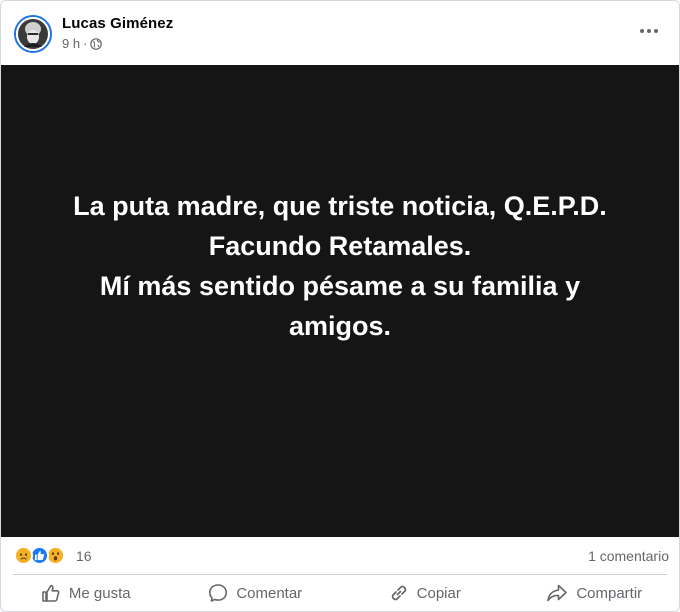 The image size is (680, 612). What do you see at coordinates (649, 31) in the screenshot?
I see `more-options-icon` at bounding box center [649, 31].